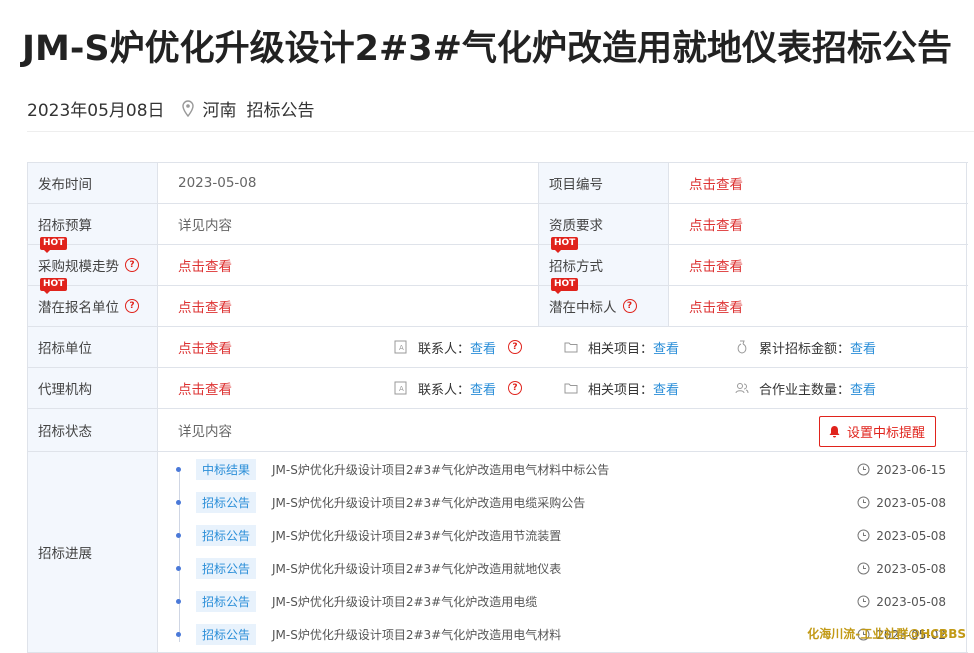 The image size is (974, 653). What do you see at coordinates (911, 469) in the screenshot?
I see `progress-date: 2023-06-15` at bounding box center [911, 469].